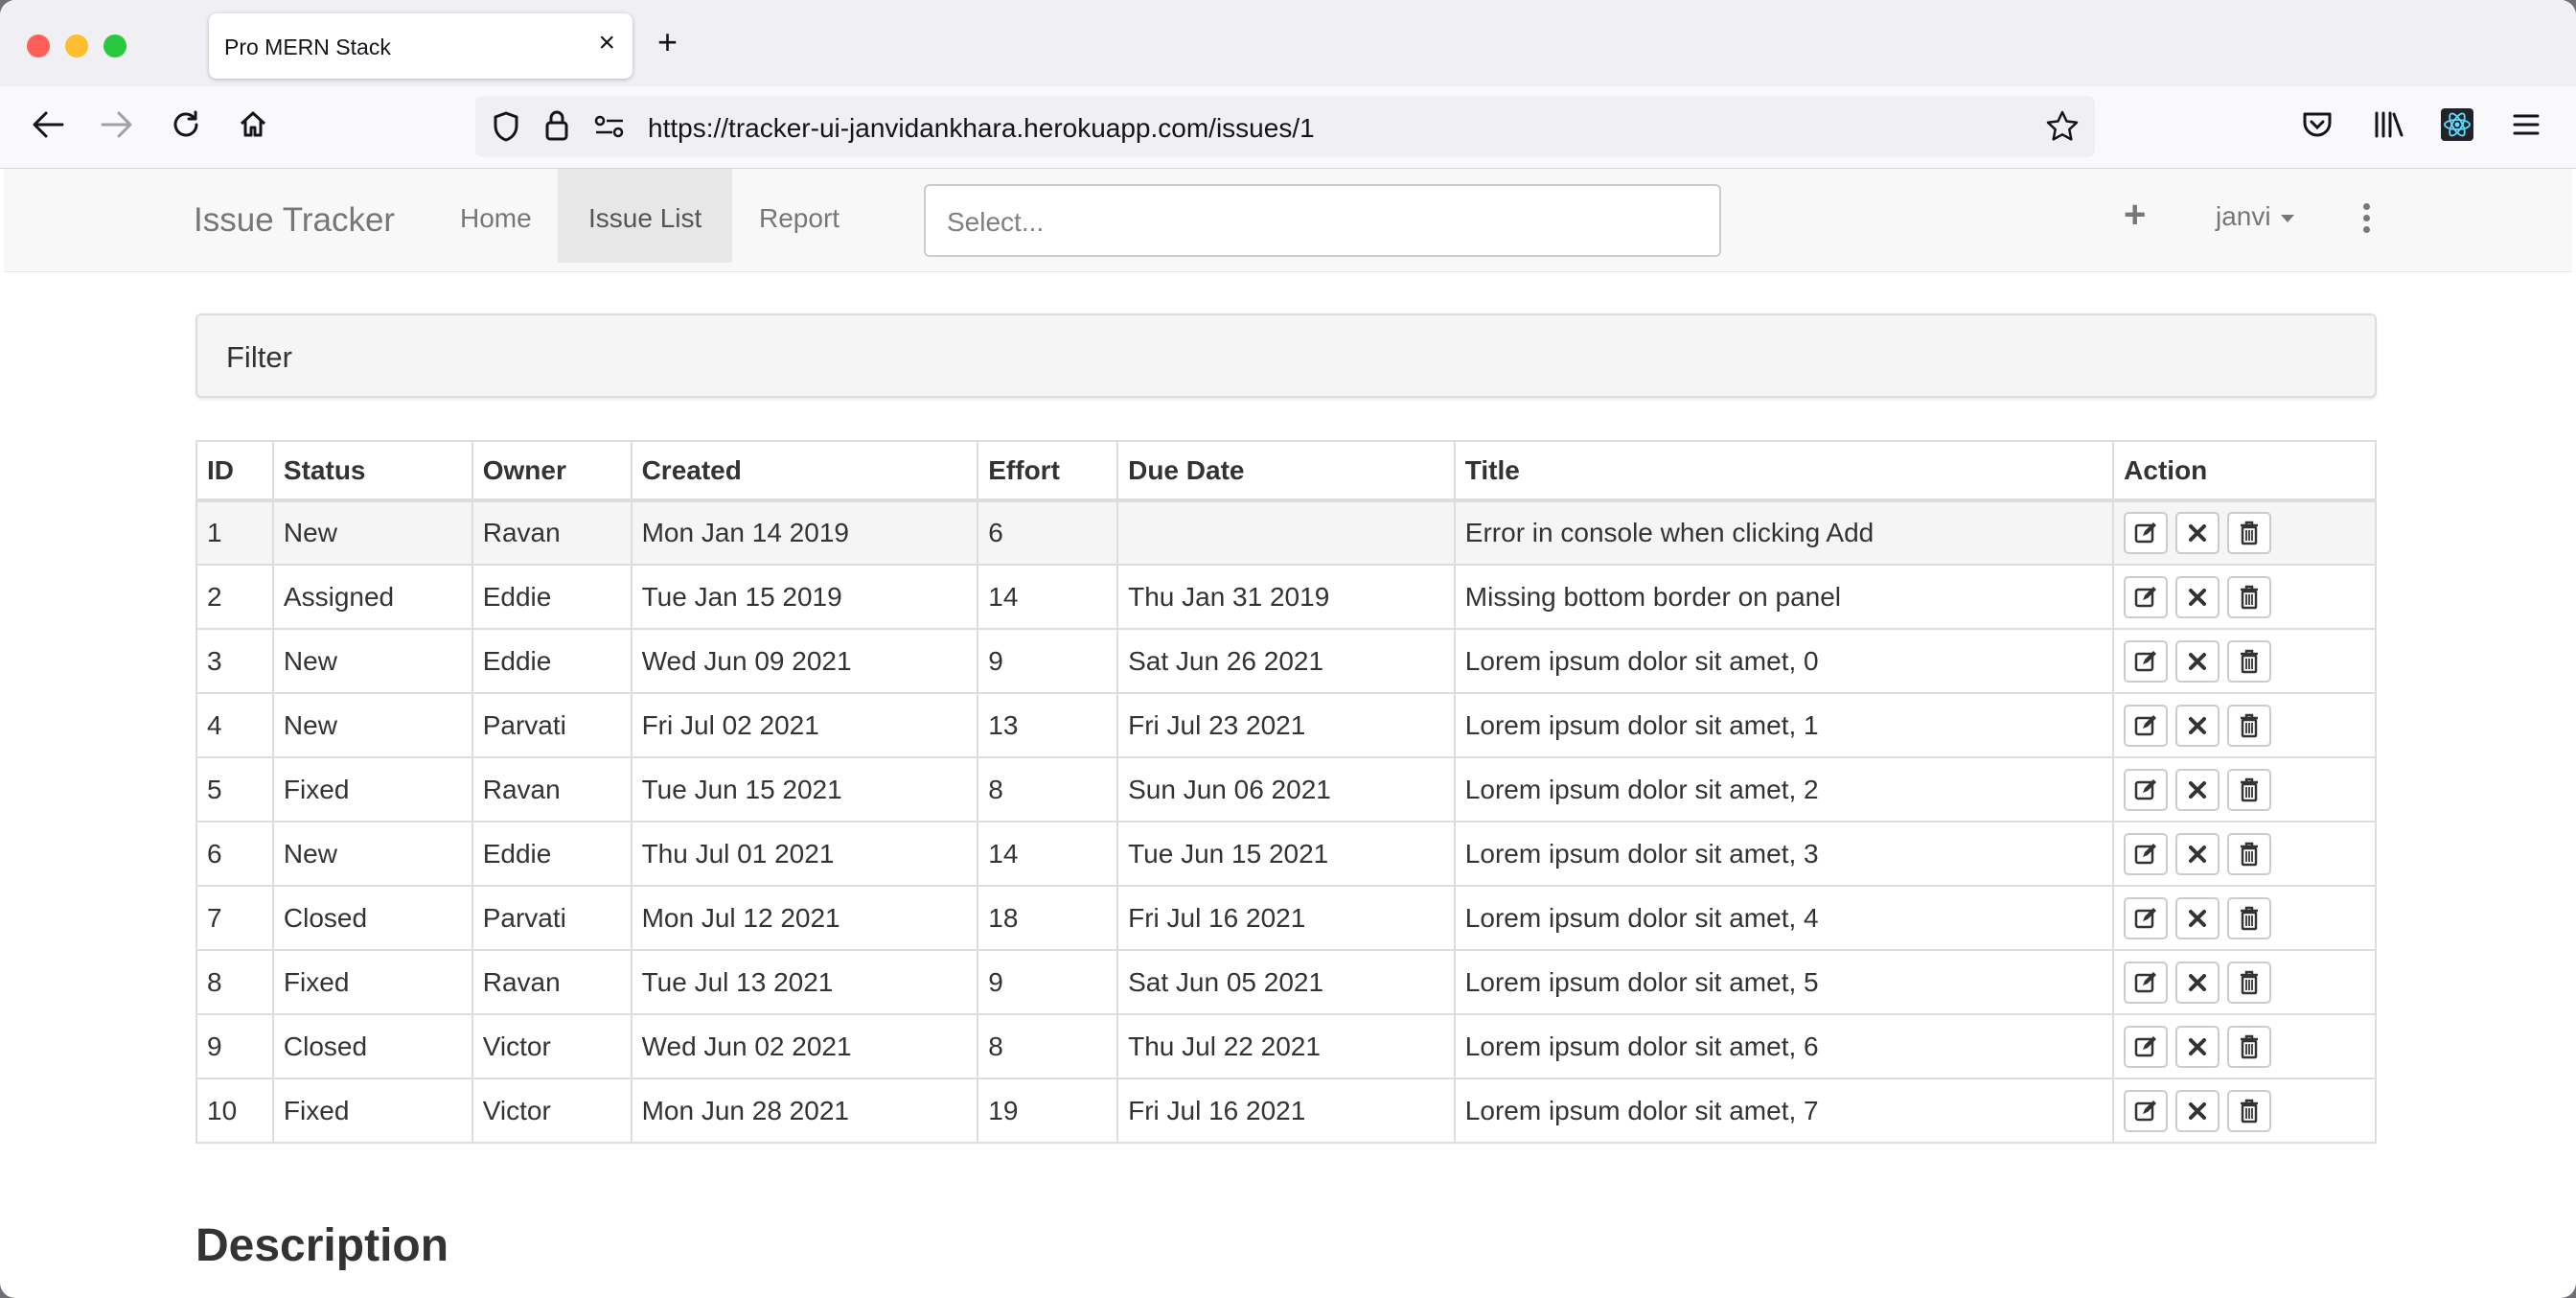 The image size is (2576, 1298). I want to click on trash-icon, so click(2249, 982).